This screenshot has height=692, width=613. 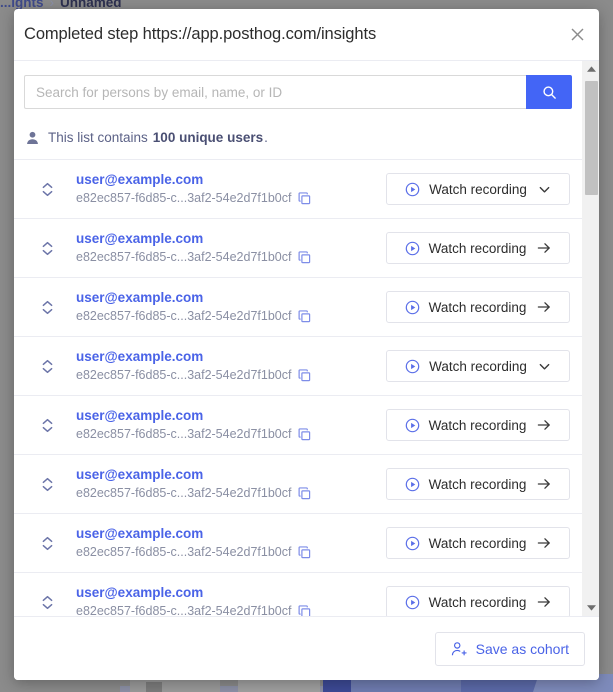 I want to click on close-icon, so click(x=577, y=35).